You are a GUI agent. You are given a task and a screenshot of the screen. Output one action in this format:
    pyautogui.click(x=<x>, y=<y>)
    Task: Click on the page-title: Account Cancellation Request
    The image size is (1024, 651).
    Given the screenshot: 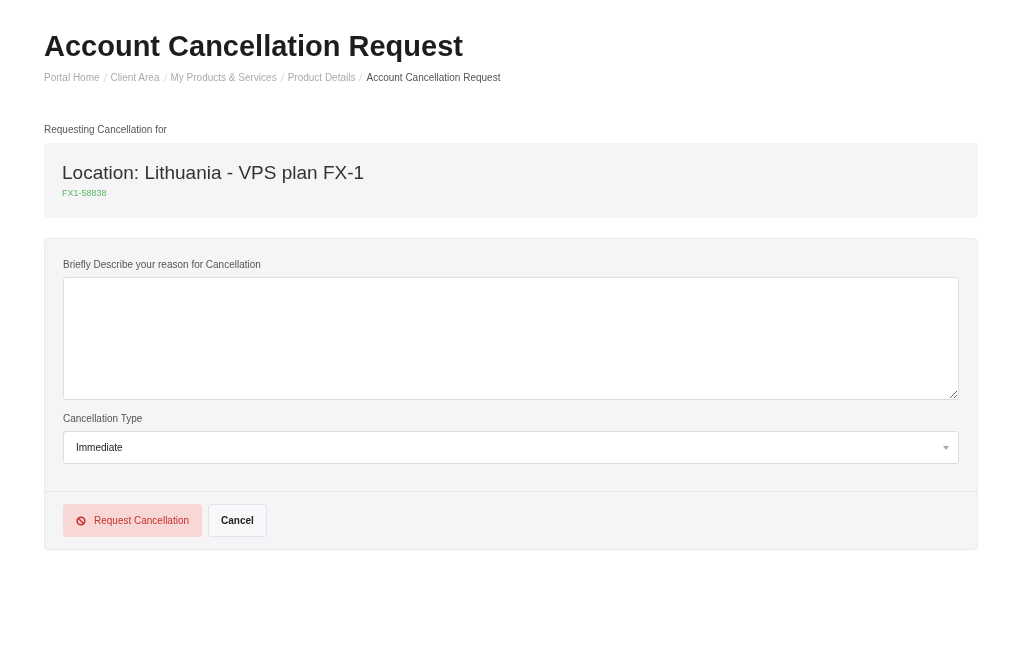 What is the action you would take?
    pyautogui.click(x=254, y=46)
    